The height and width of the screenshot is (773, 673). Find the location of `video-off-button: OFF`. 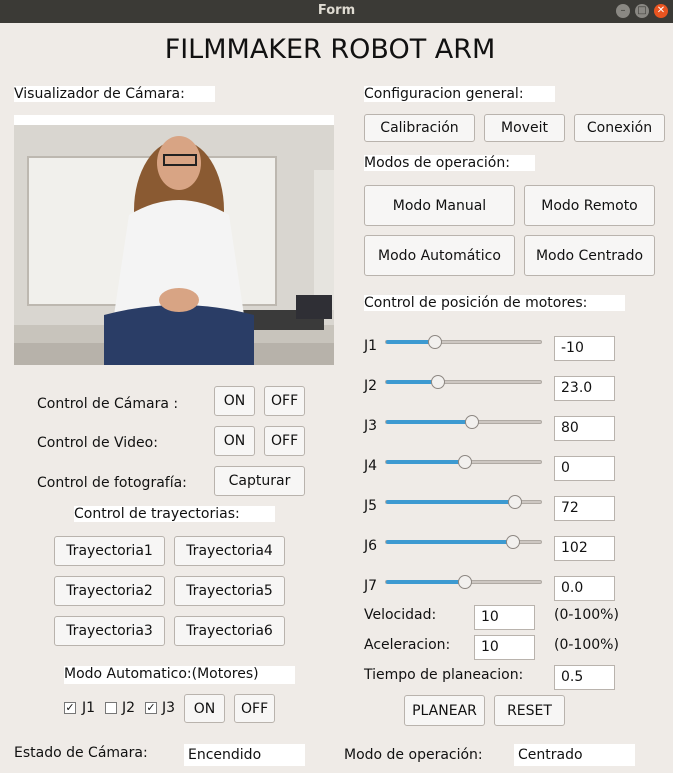

video-off-button: OFF is located at coordinates (284, 441).